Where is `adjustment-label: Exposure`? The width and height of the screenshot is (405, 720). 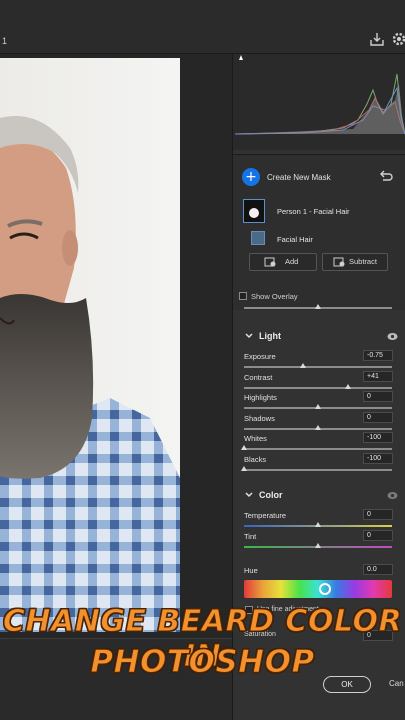
adjustment-label: Exposure is located at coordinates (260, 356).